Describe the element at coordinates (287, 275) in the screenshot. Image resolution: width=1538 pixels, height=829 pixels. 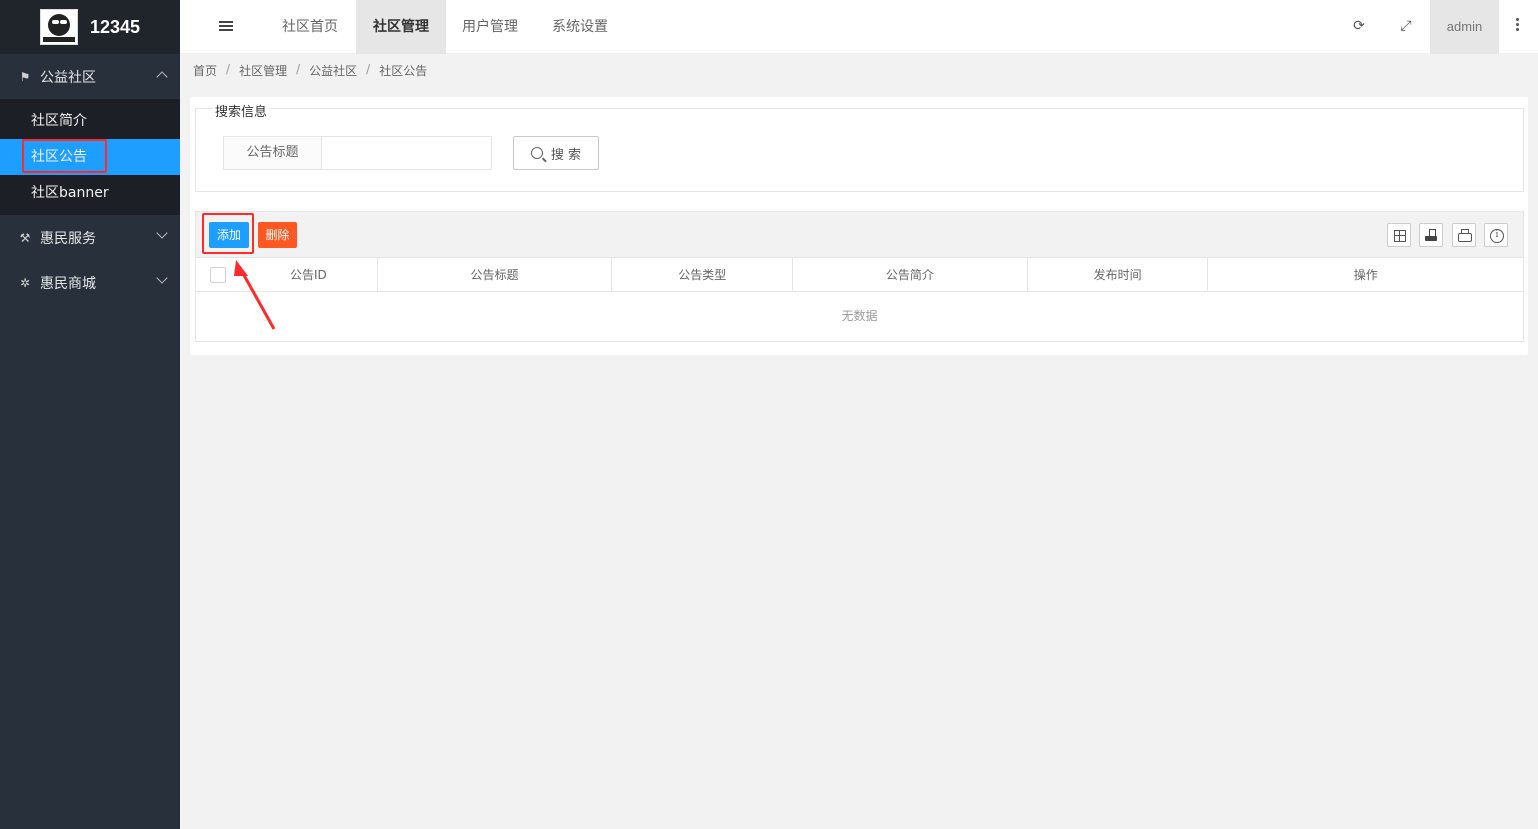
I see `column-header-notice-id: 公告ID` at that location.